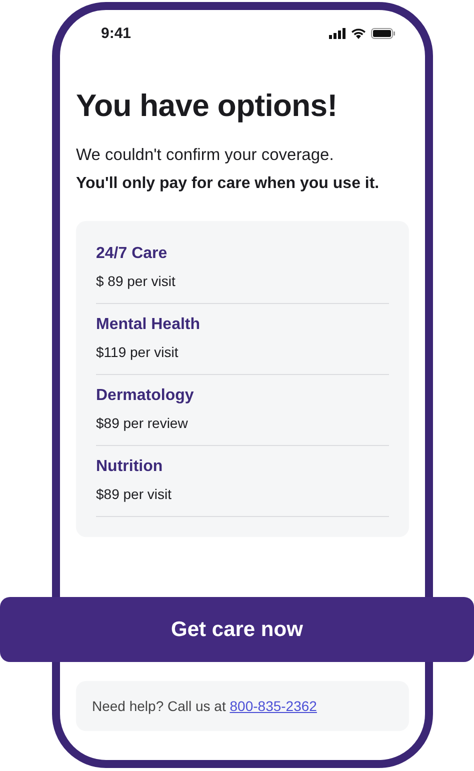  I want to click on wifi-icon, so click(358, 33).